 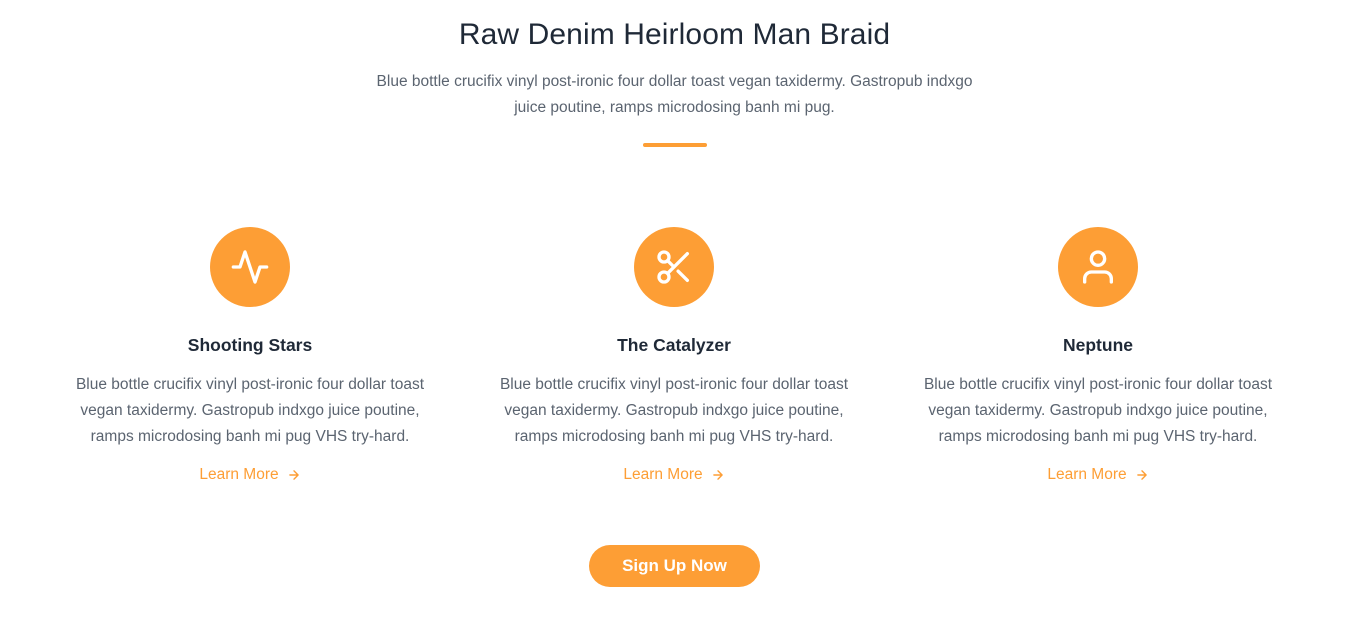 I want to click on sign-up-button: Sign Up Now, so click(x=674, y=566).